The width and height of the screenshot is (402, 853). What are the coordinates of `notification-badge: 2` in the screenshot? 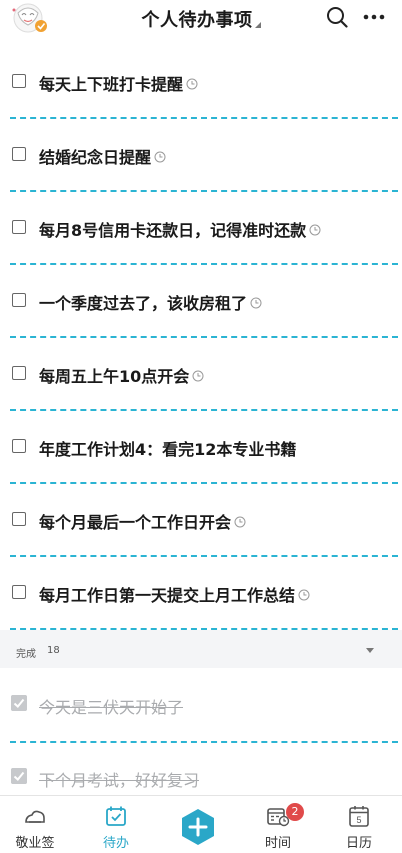 It's located at (295, 812).